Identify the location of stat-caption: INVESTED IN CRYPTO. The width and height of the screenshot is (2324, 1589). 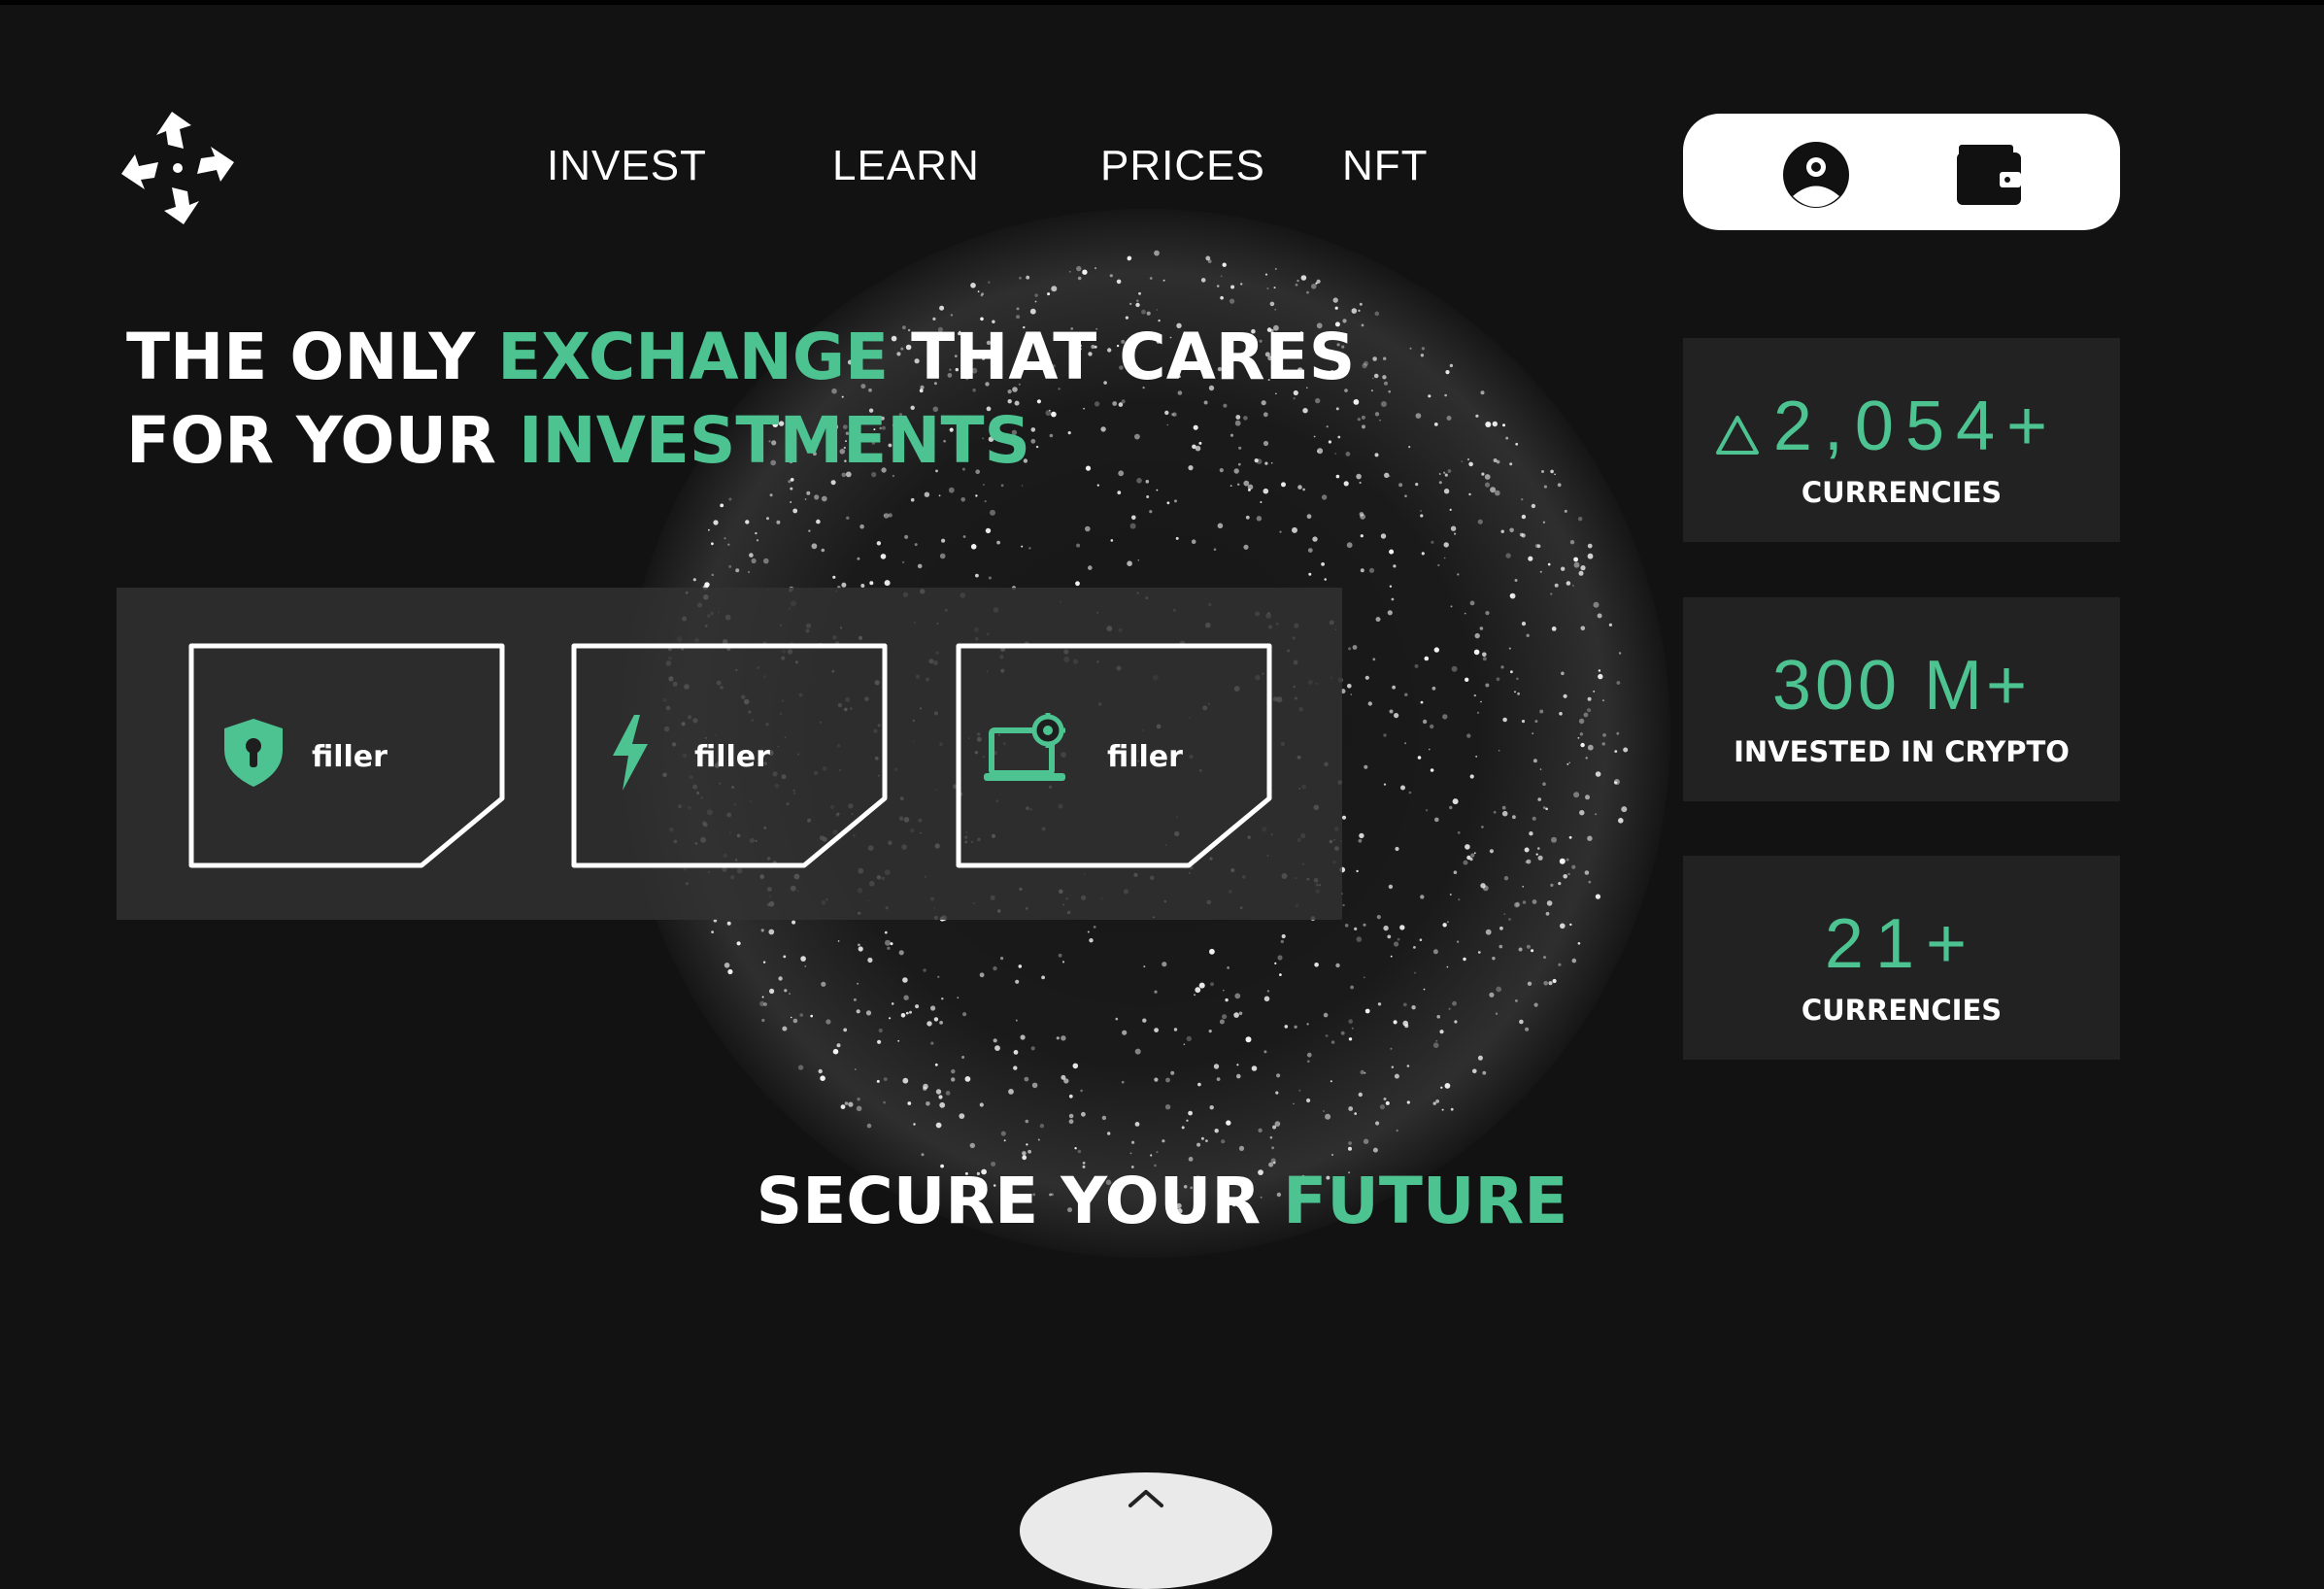
(1902, 751).